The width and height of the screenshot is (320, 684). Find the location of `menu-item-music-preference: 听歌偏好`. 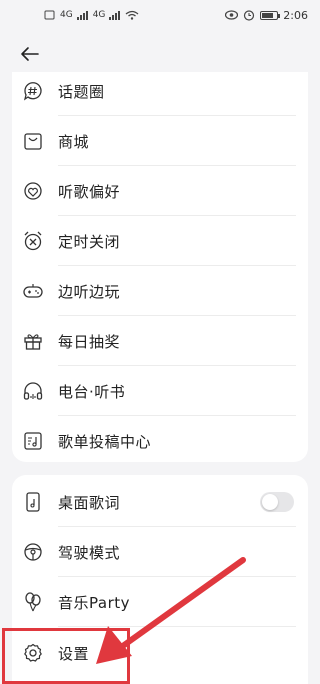

menu-item-music-preference: 听歌偏好 is located at coordinates (160, 191).